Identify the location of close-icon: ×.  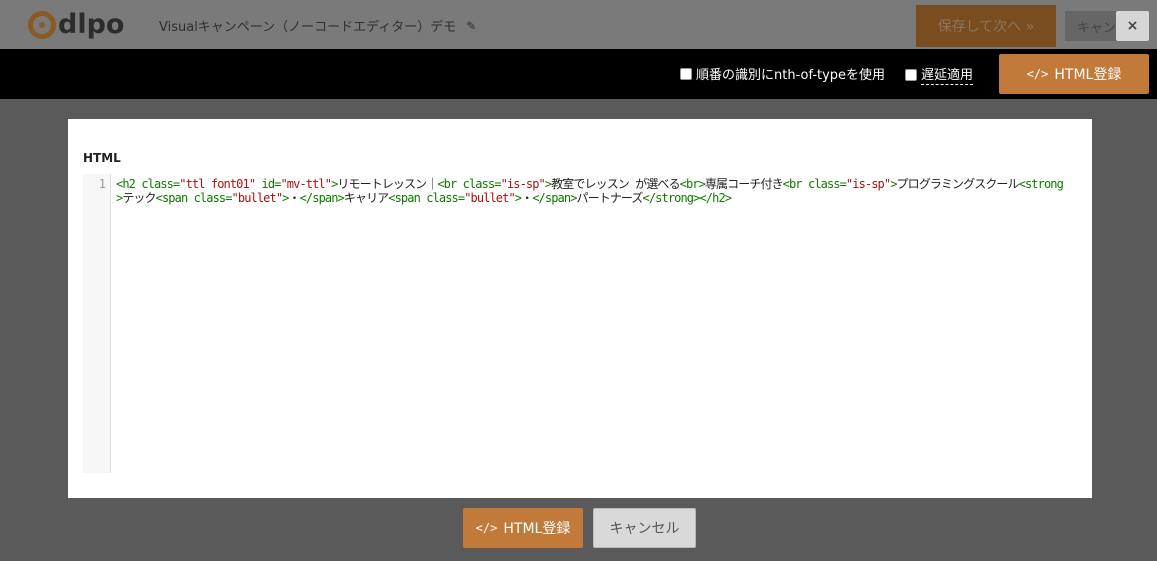
(1132, 26).